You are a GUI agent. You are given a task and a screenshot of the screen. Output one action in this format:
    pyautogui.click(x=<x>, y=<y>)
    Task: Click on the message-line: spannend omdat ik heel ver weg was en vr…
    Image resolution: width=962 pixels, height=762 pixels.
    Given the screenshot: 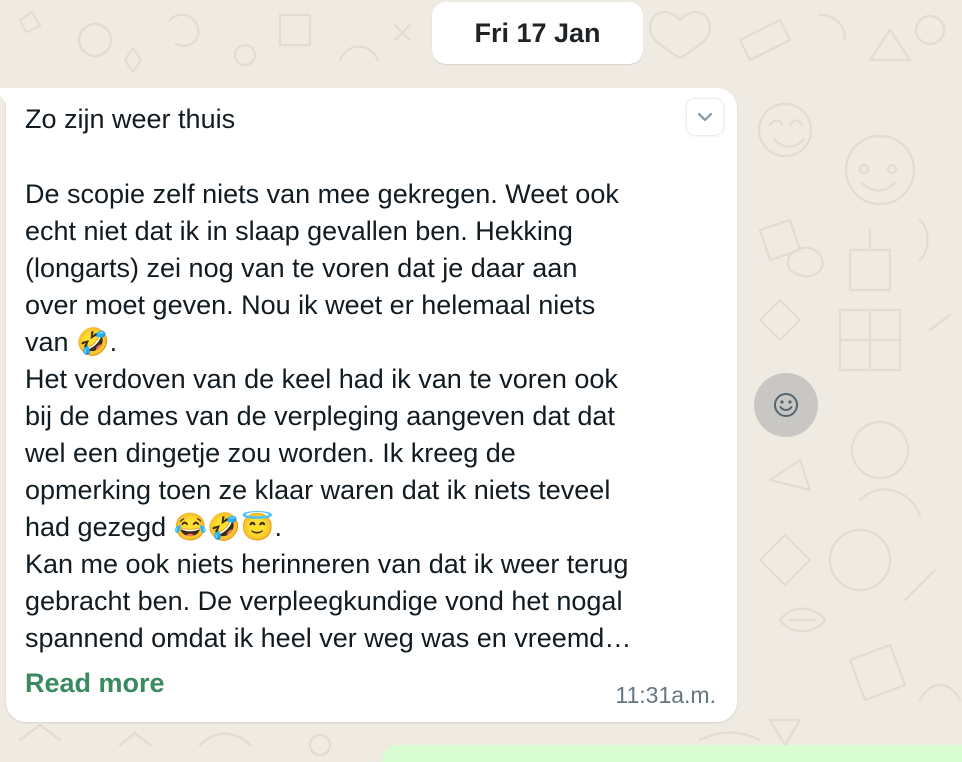 What is the action you would take?
    pyautogui.click(x=328, y=638)
    